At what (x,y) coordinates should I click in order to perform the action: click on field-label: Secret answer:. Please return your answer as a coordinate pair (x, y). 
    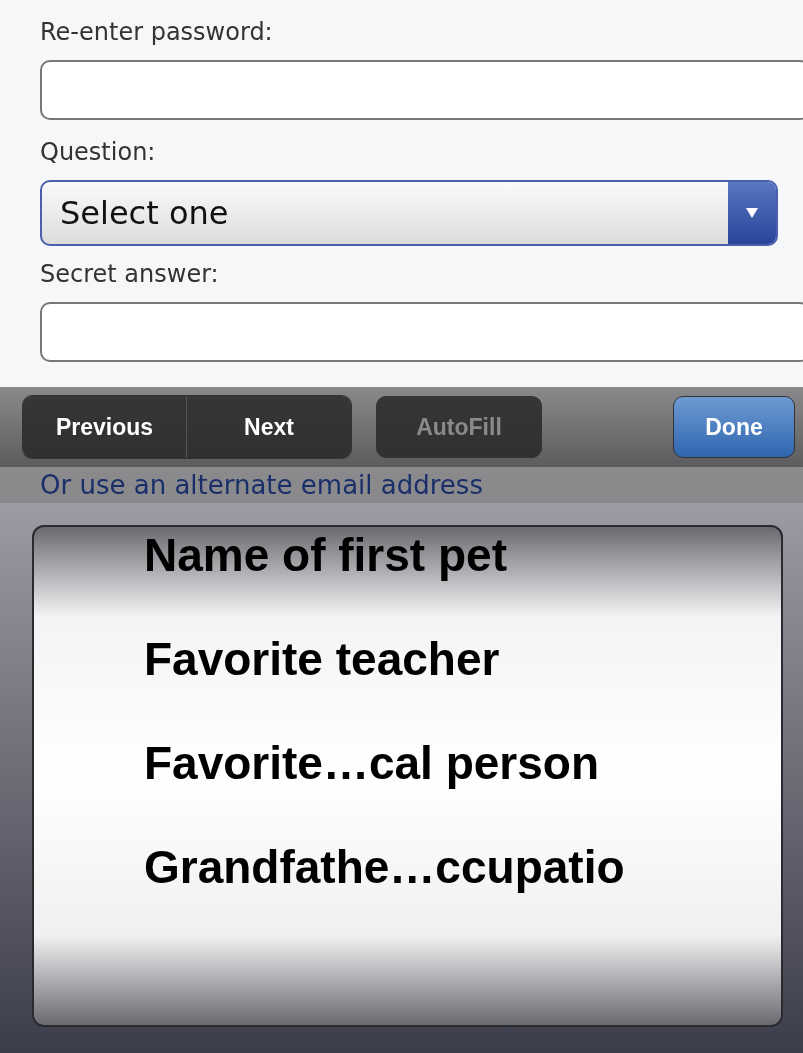
    Looking at the image, I should click on (130, 274).